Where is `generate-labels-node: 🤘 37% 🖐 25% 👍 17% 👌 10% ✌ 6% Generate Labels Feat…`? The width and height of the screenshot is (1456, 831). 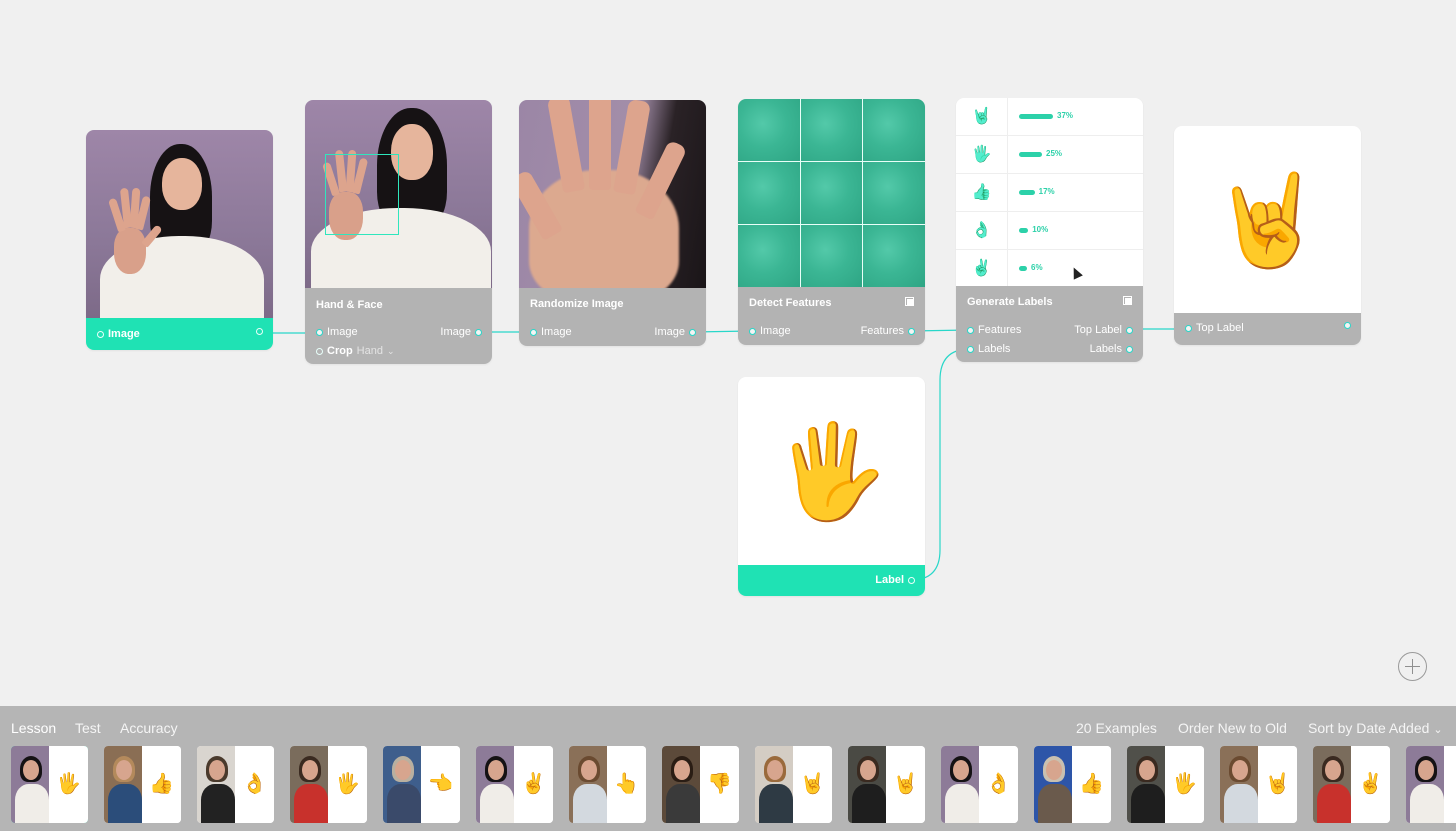 generate-labels-node: 🤘 37% 🖐 25% 👍 17% 👌 10% ✌ 6% Generate Labels Feat… is located at coordinates (1049, 230).